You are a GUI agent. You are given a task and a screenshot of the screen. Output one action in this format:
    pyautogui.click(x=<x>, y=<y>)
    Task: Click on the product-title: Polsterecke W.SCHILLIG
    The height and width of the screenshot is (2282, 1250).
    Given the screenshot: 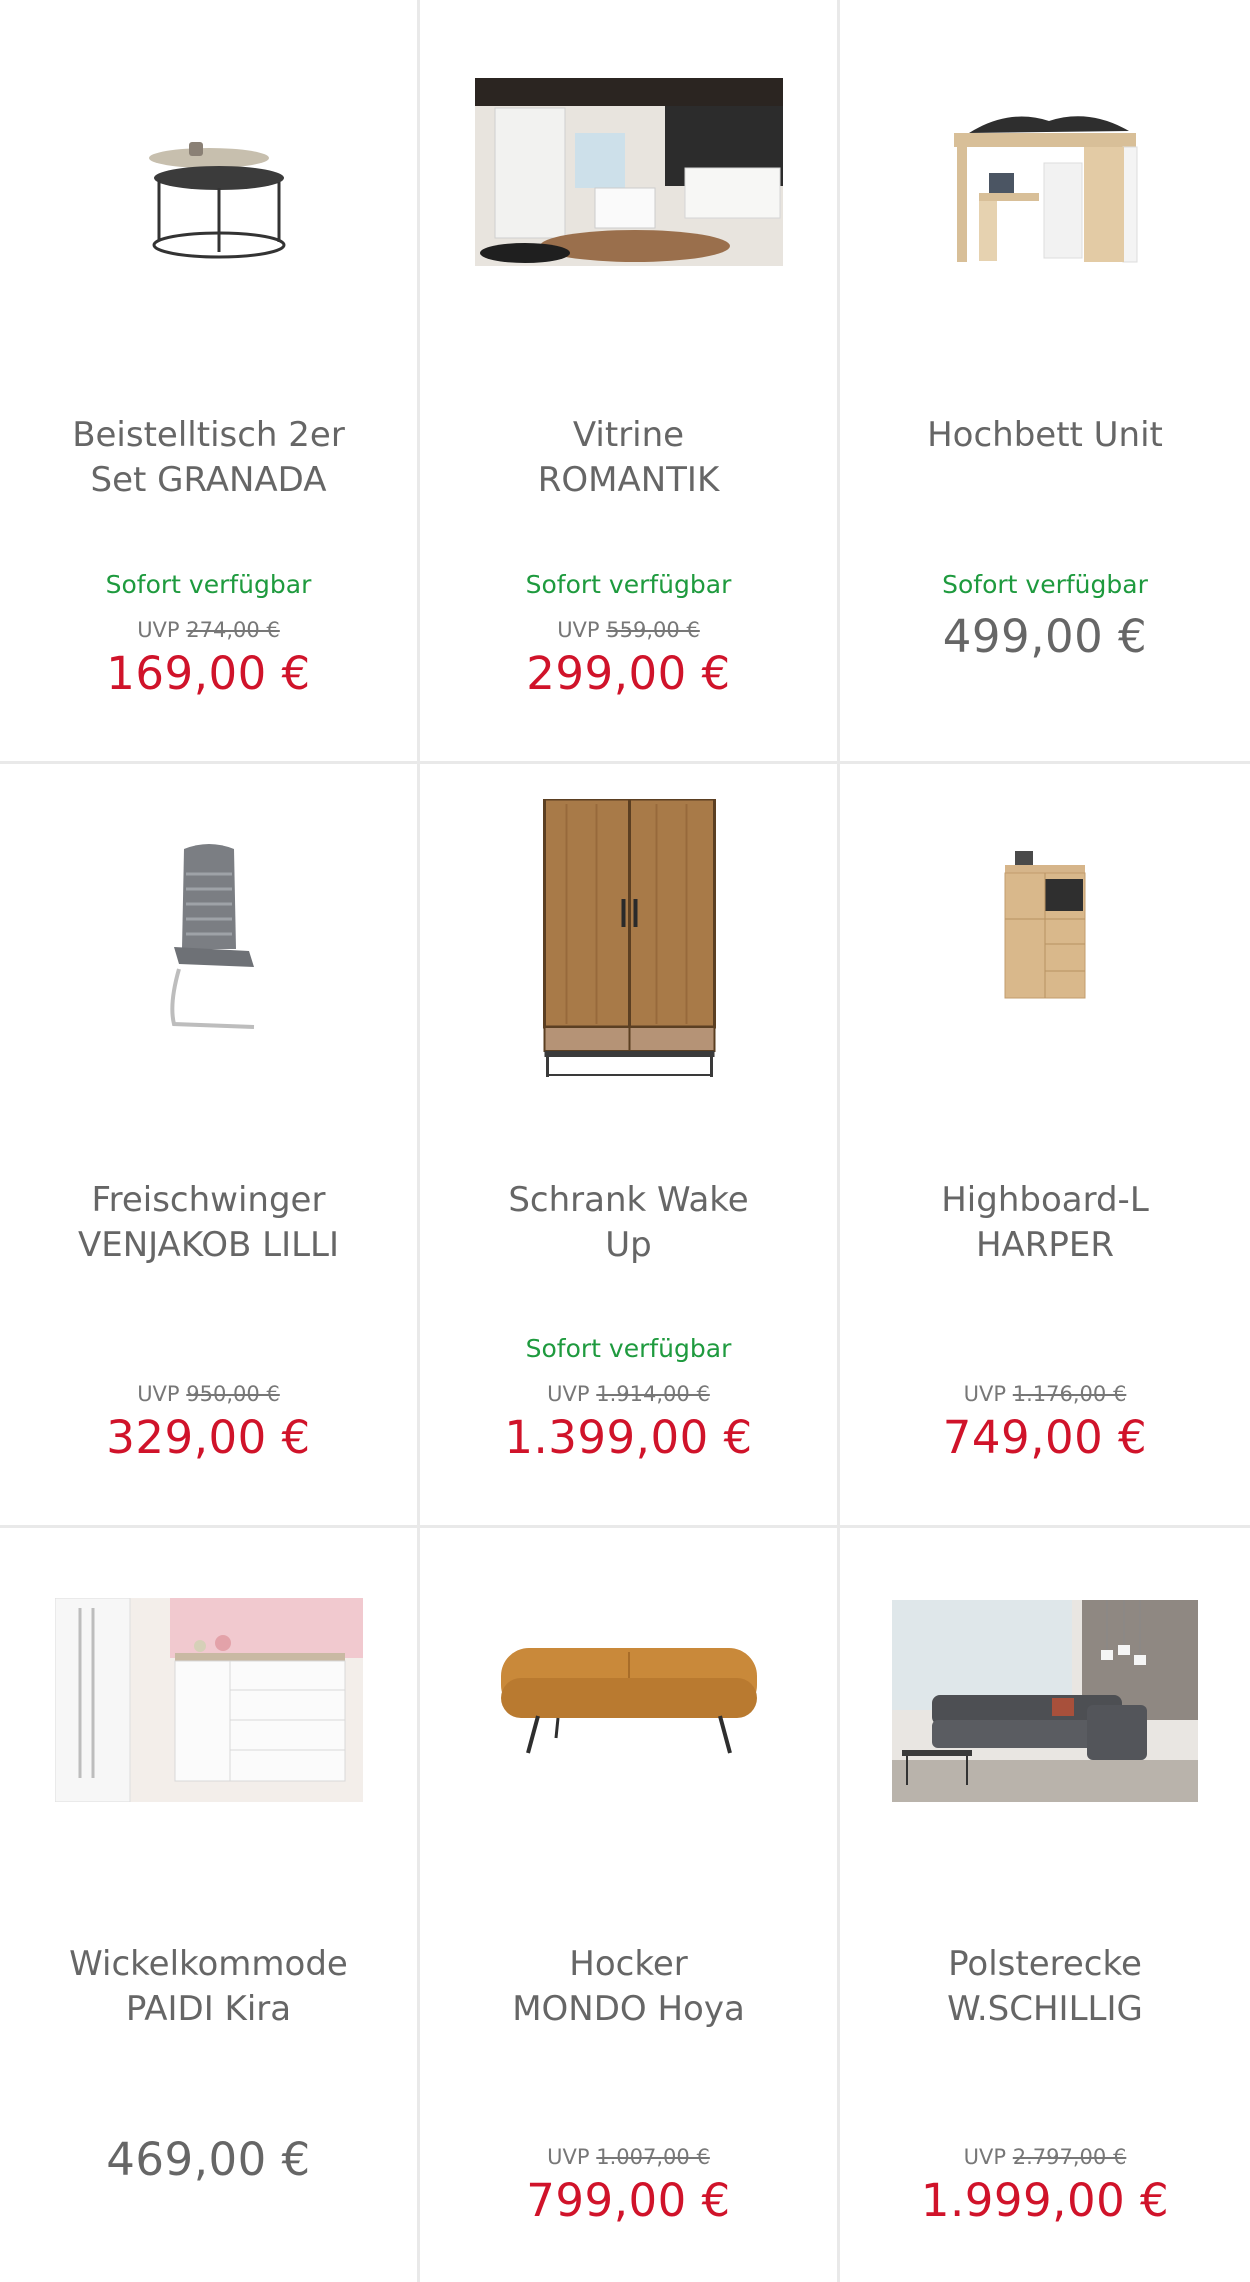 What is the action you would take?
    pyautogui.click(x=1045, y=1987)
    